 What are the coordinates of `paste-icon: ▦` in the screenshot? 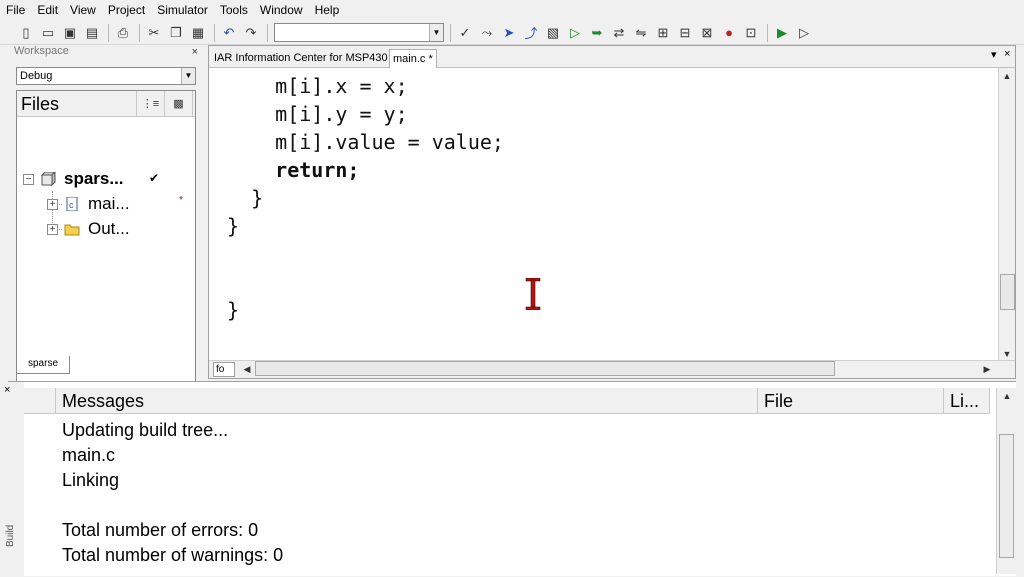 It's located at (198, 33).